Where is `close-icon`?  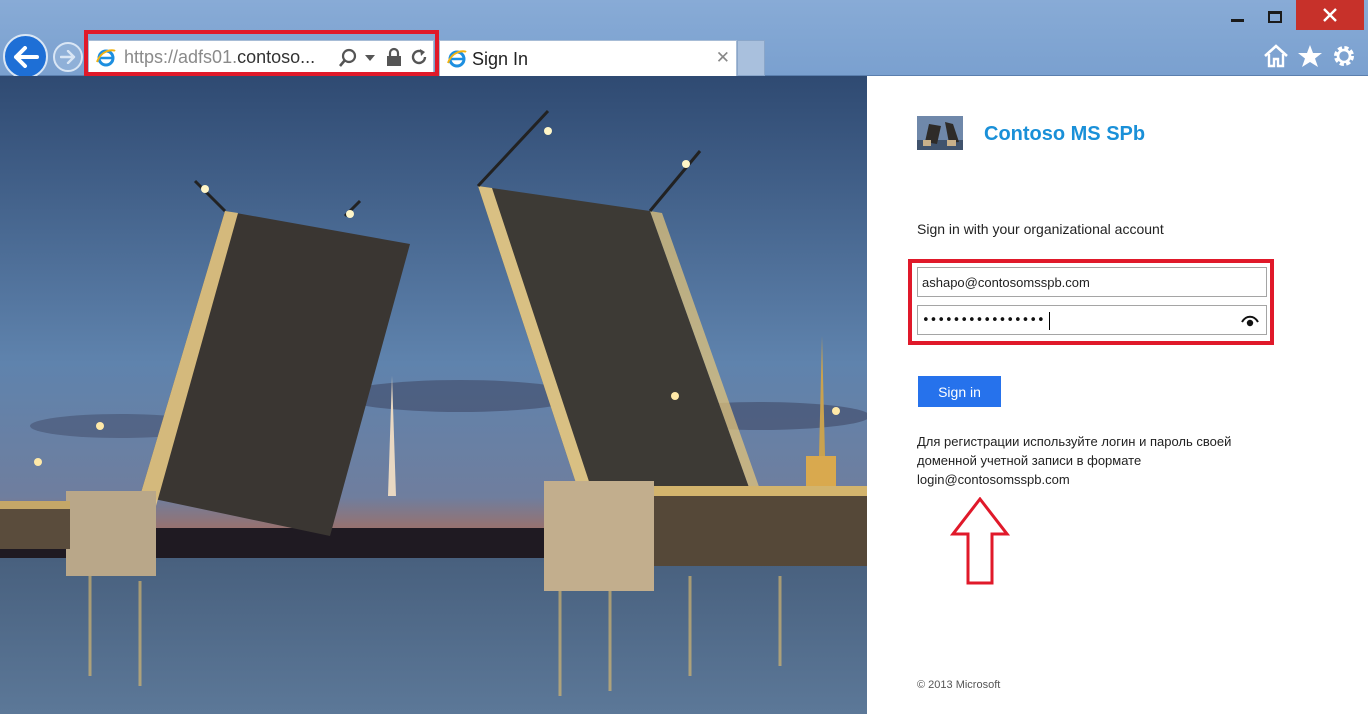 close-icon is located at coordinates (1330, 15).